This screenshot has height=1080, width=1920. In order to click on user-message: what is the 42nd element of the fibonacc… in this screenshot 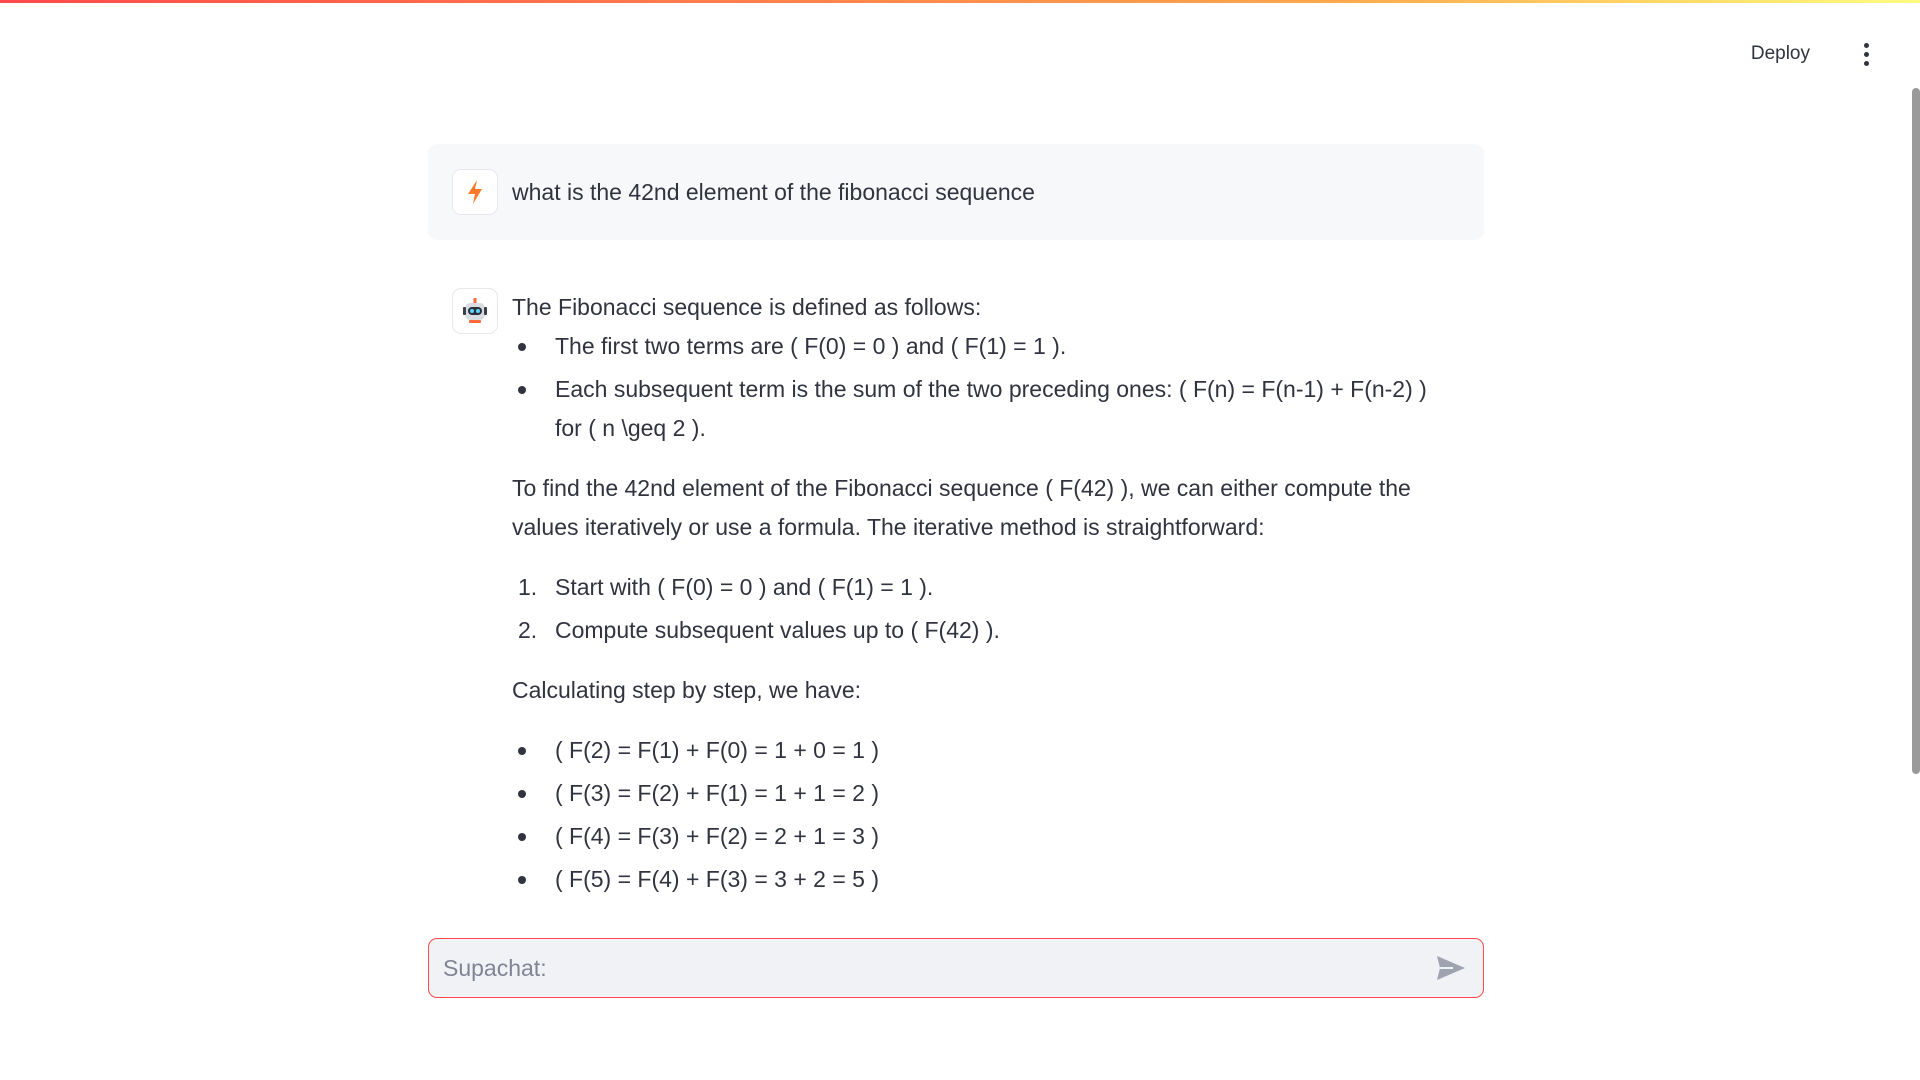, I will do `click(956, 192)`.